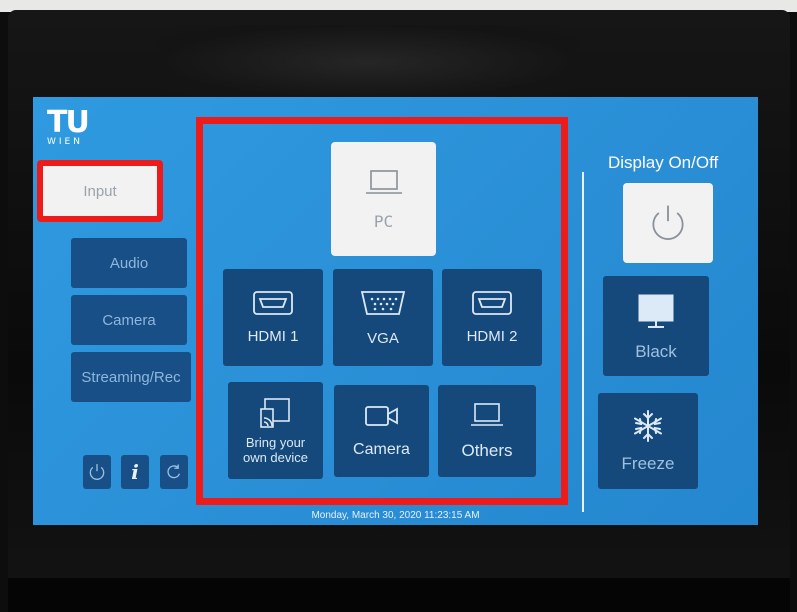 This screenshot has width=797, height=612. I want to click on nav-camera-label: Camera, so click(129, 320).